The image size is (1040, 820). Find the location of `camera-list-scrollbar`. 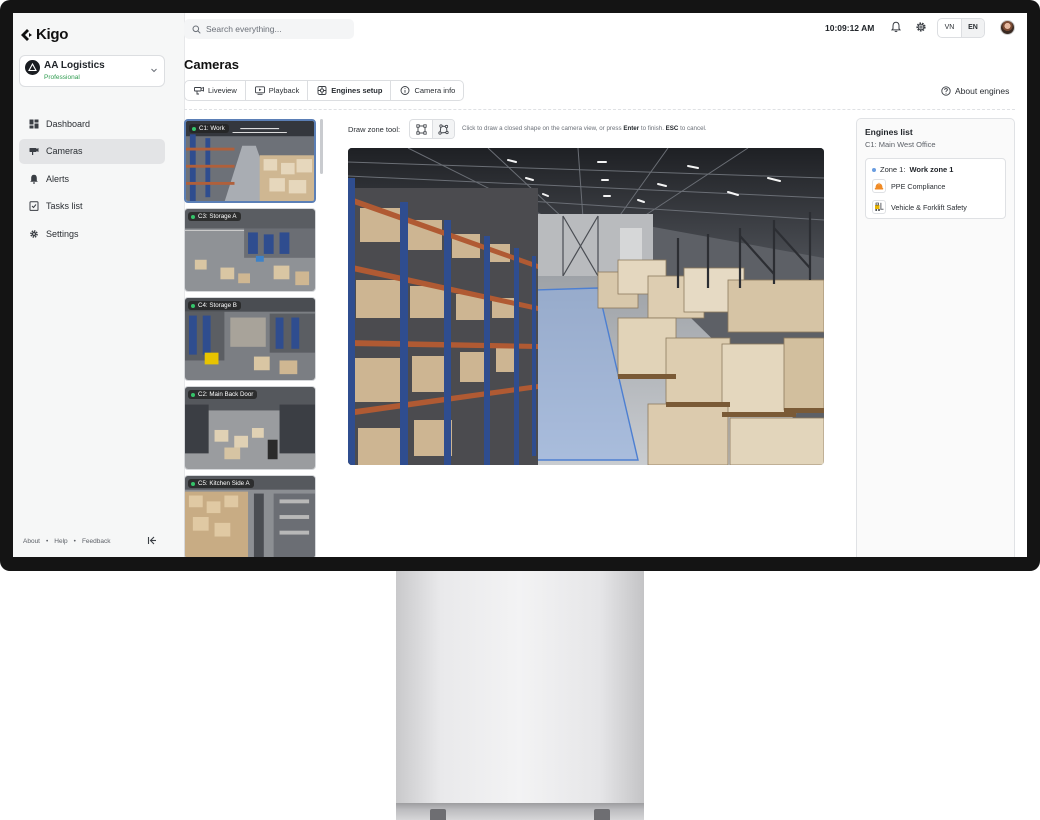

camera-list-scrollbar is located at coordinates (321, 146).